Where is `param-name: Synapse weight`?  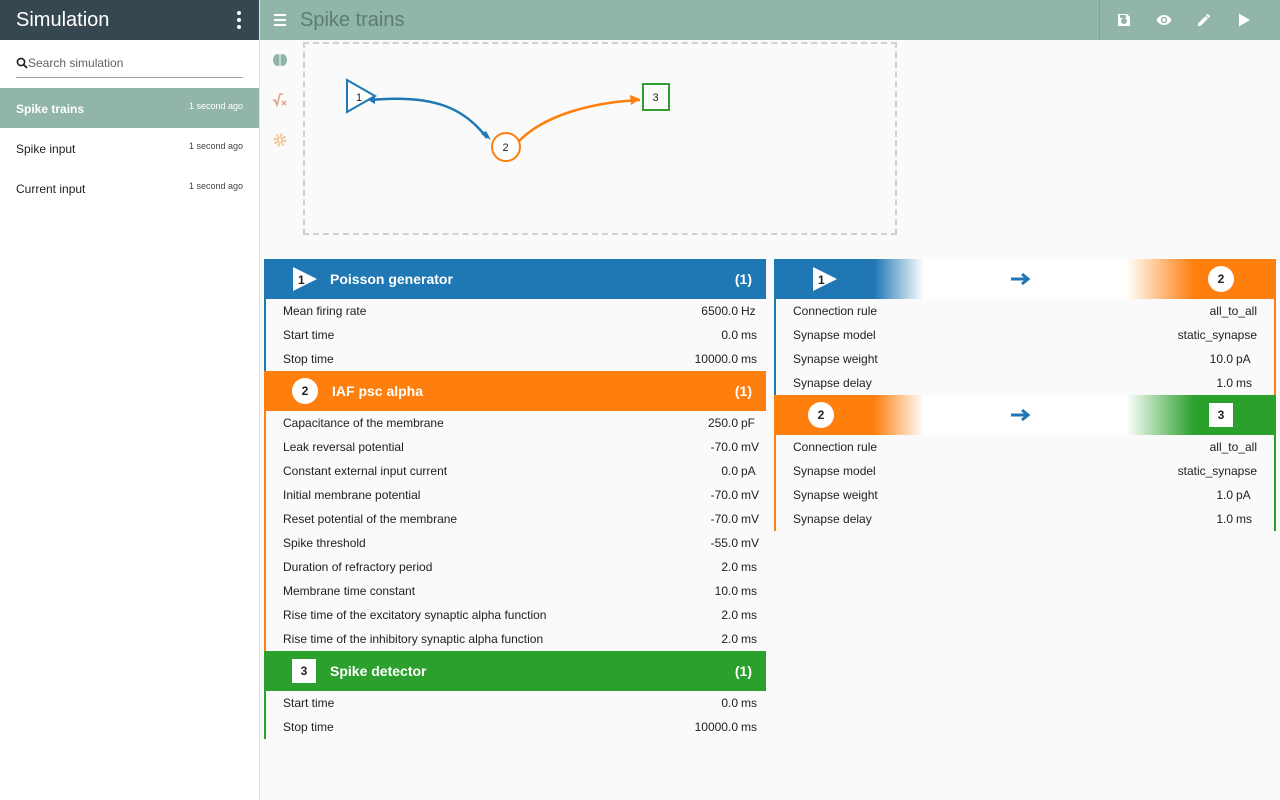 param-name: Synapse weight is located at coordinates (835, 495).